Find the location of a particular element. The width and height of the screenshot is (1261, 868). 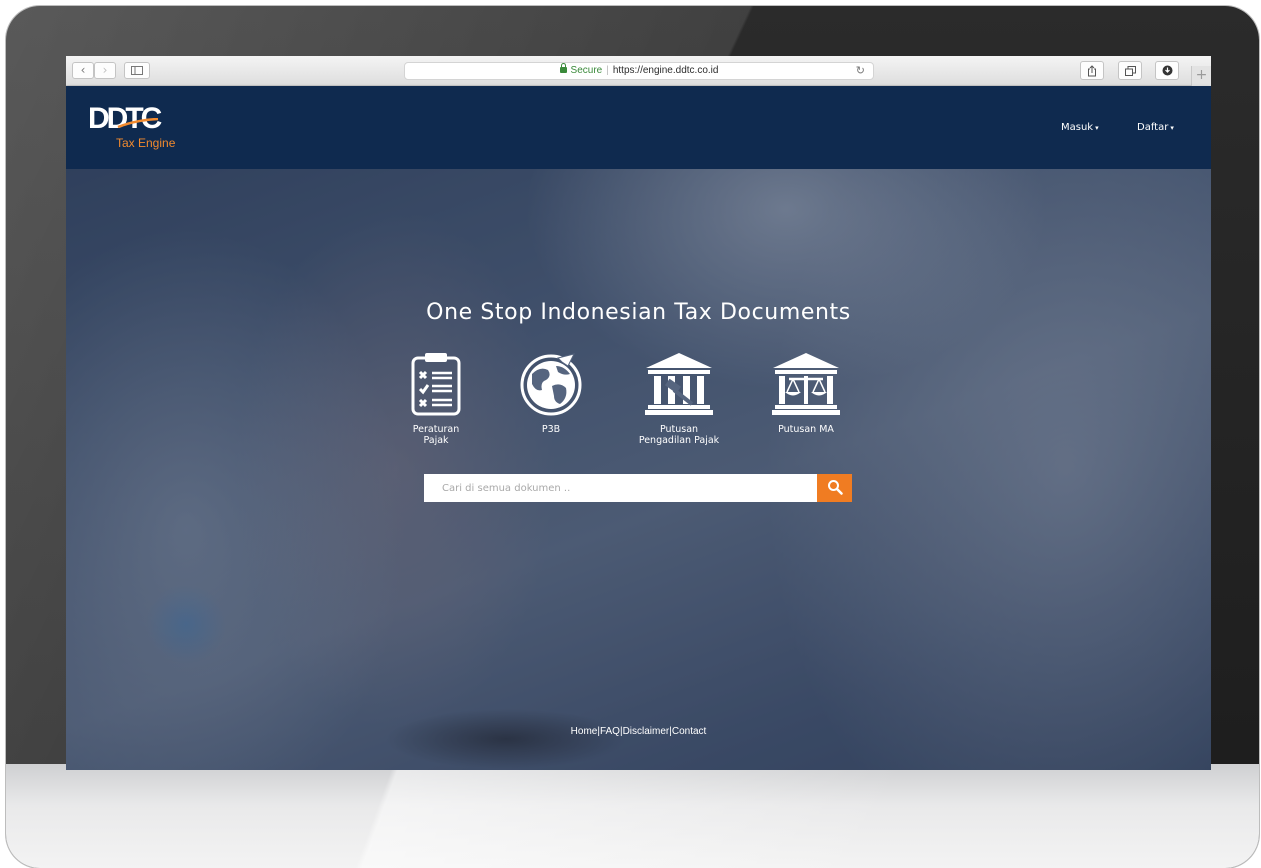

scales-icon is located at coordinates (806, 384).